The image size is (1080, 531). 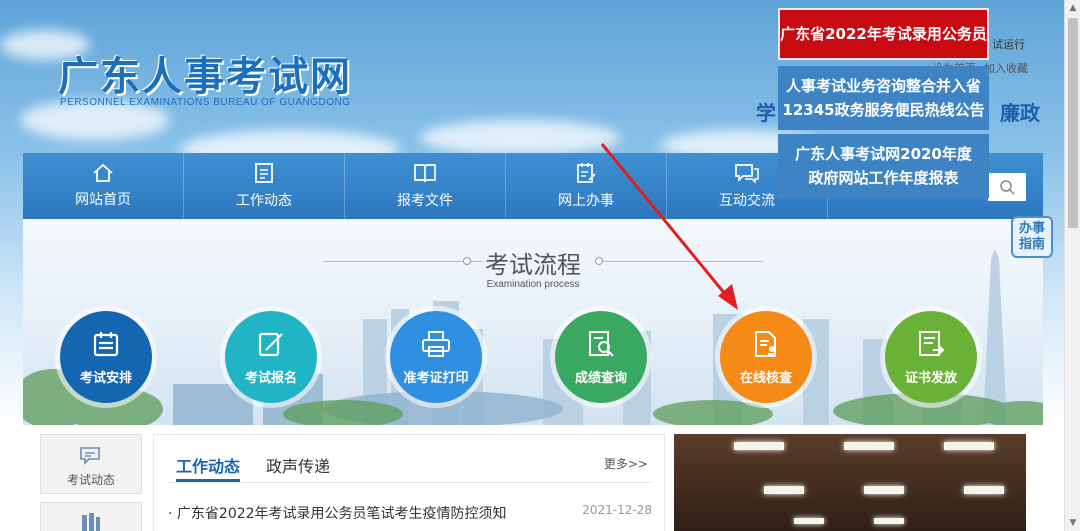 What do you see at coordinates (586, 201) in the screenshot?
I see `nav-item-label: 网上办事` at bounding box center [586, 201].